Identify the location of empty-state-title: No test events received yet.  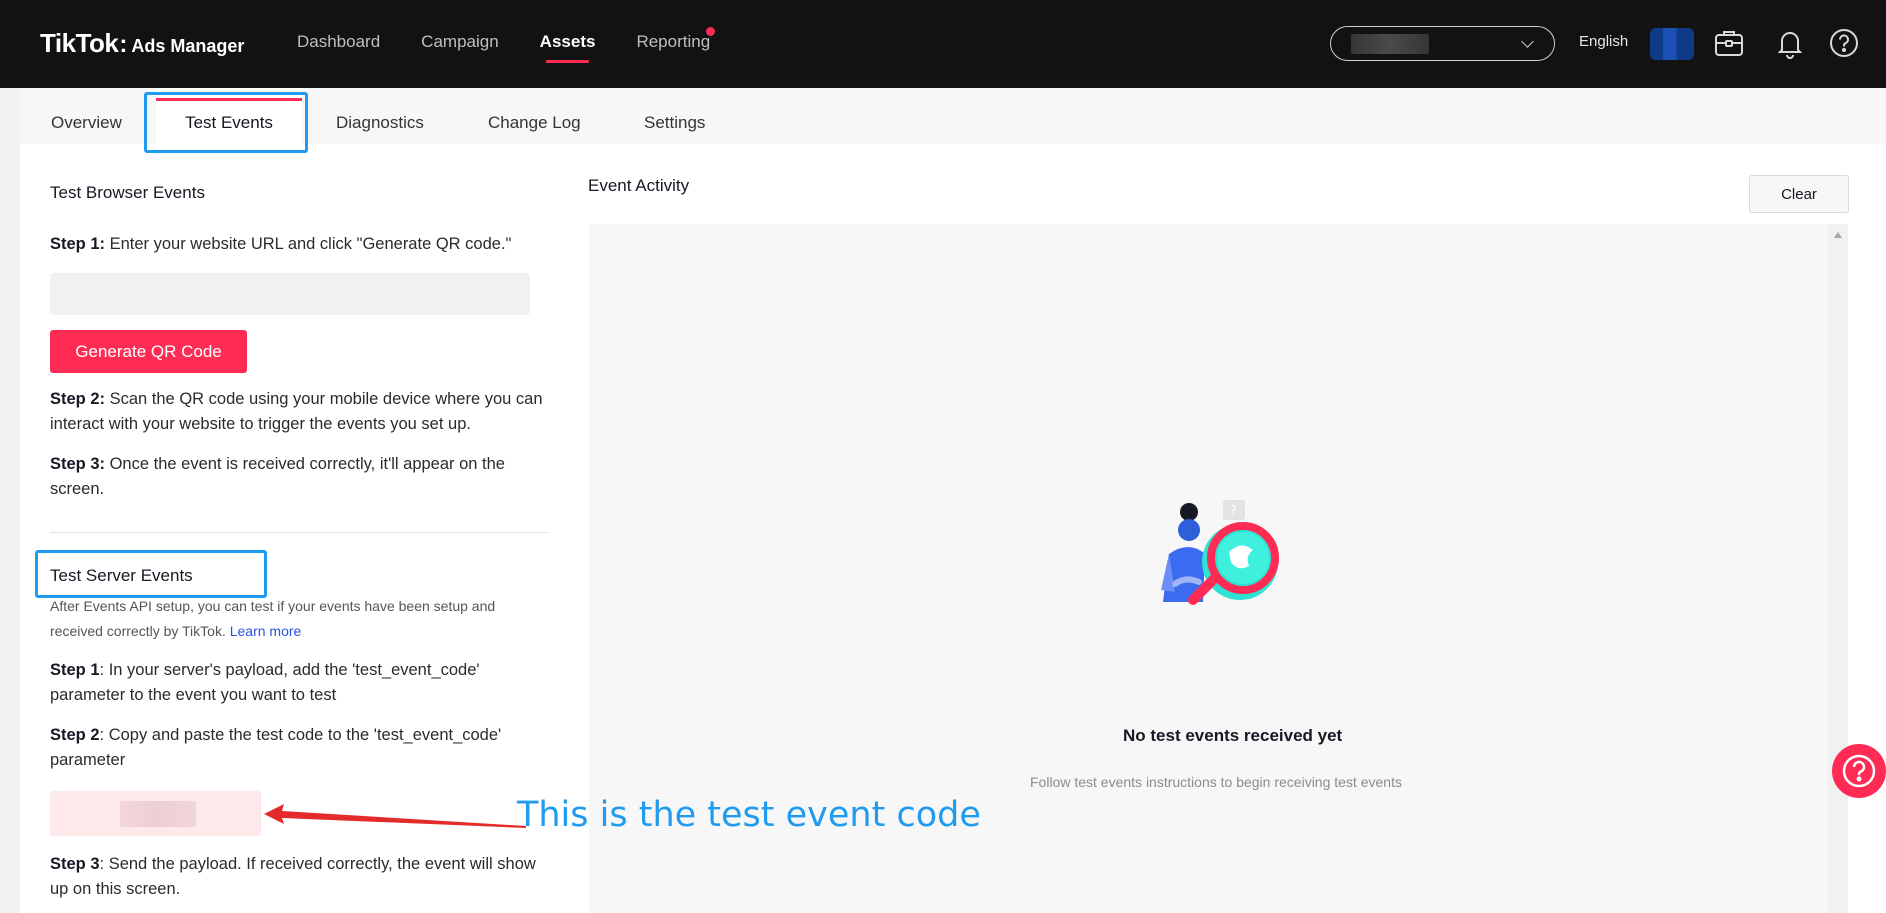
(1233, 735).